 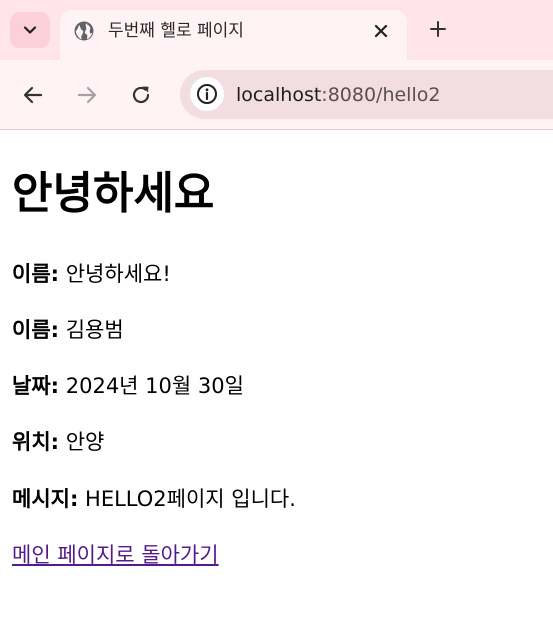 I want to click on tab-active: 두번째 헬로 페이지, so click(x=233, y=35).